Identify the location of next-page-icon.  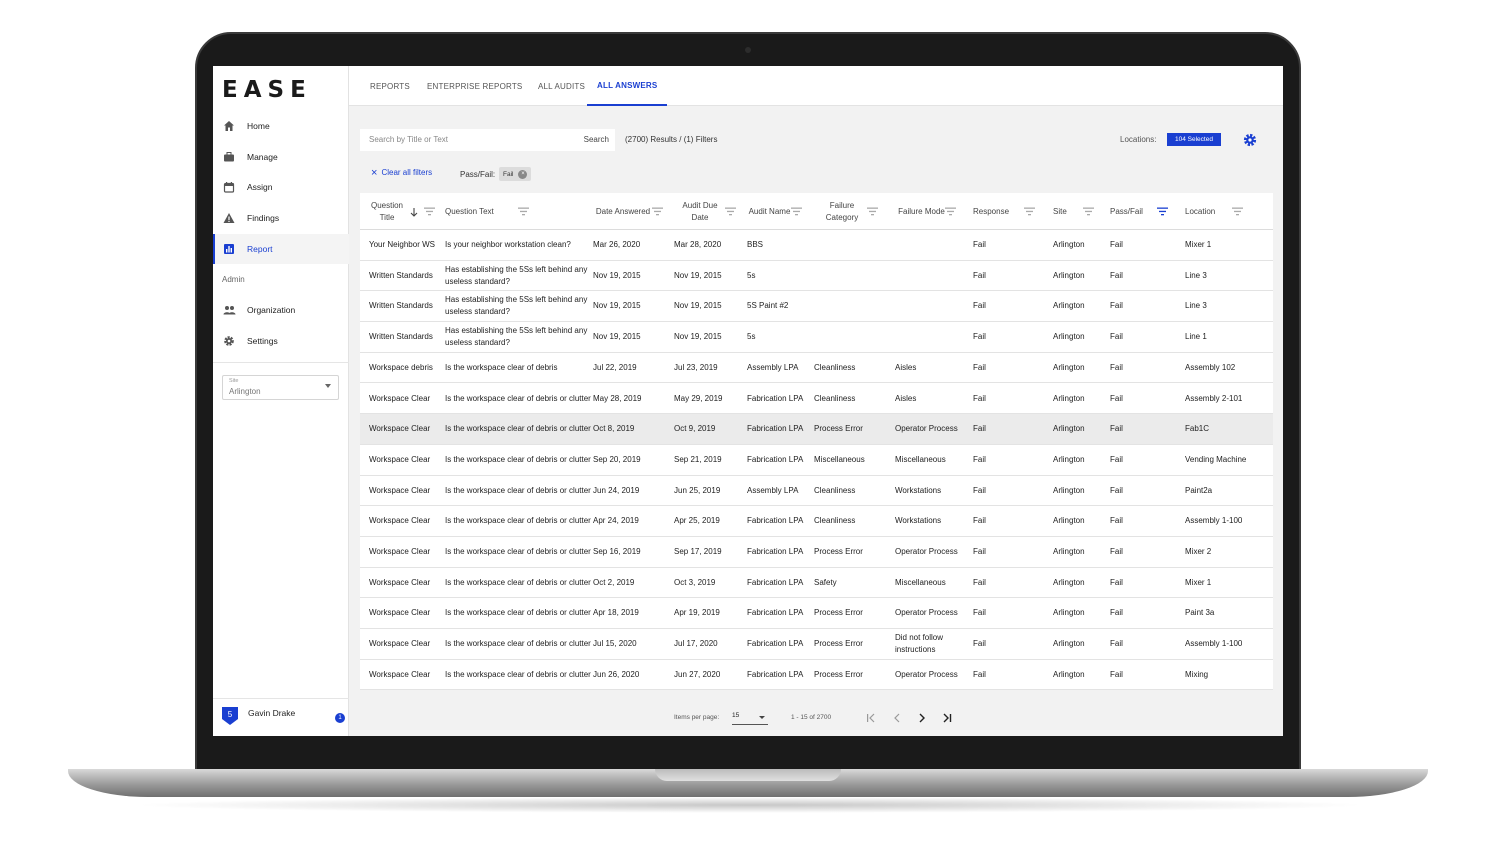
(922, 717).